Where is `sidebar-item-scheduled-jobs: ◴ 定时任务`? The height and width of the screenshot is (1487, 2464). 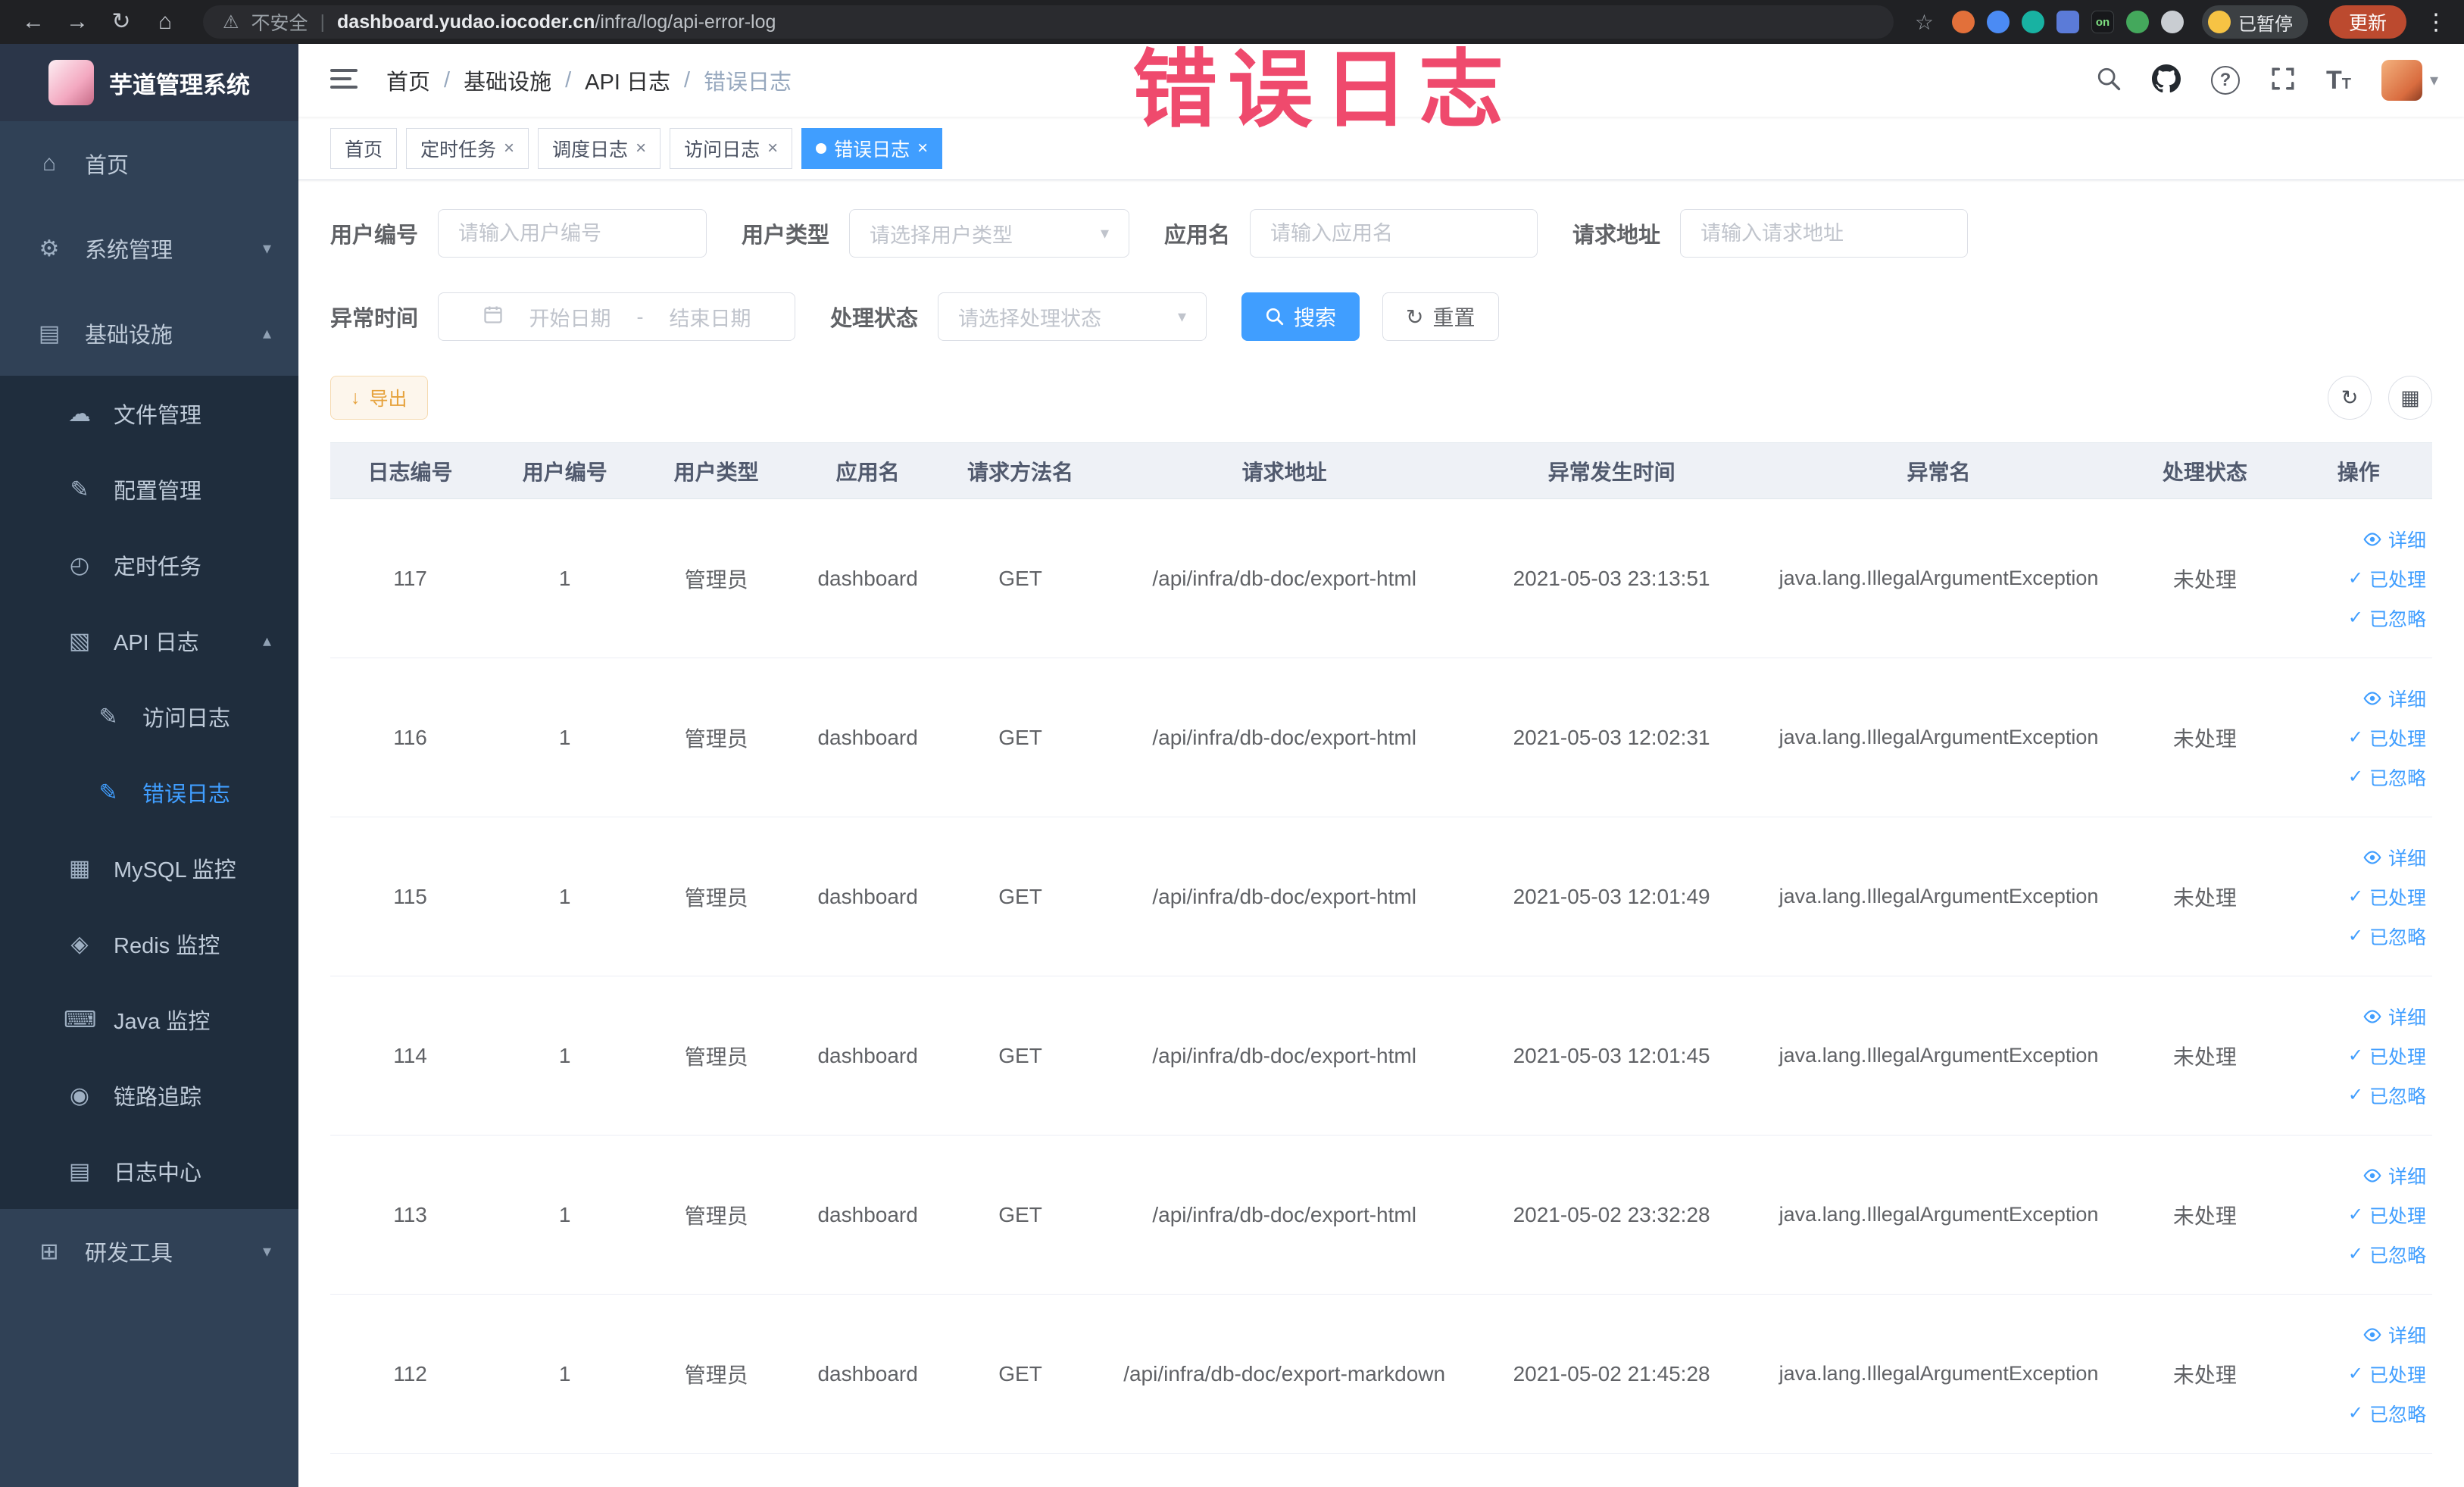 sidebar-item-scheduled-jobs: ◴ 定时任务 is located at coordinates (149, 565).